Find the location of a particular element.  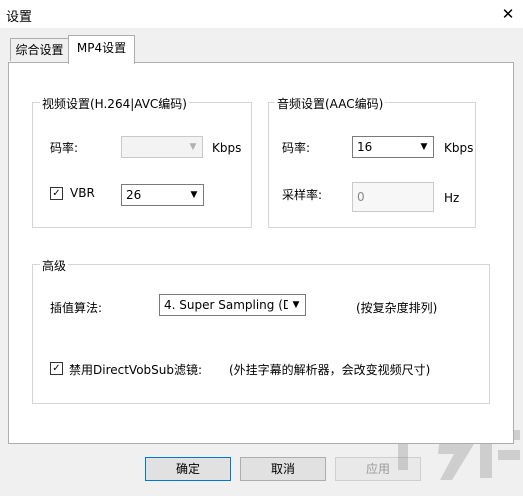

audio-bitrate-unit: Kbps is located at coordinates (459, 148).